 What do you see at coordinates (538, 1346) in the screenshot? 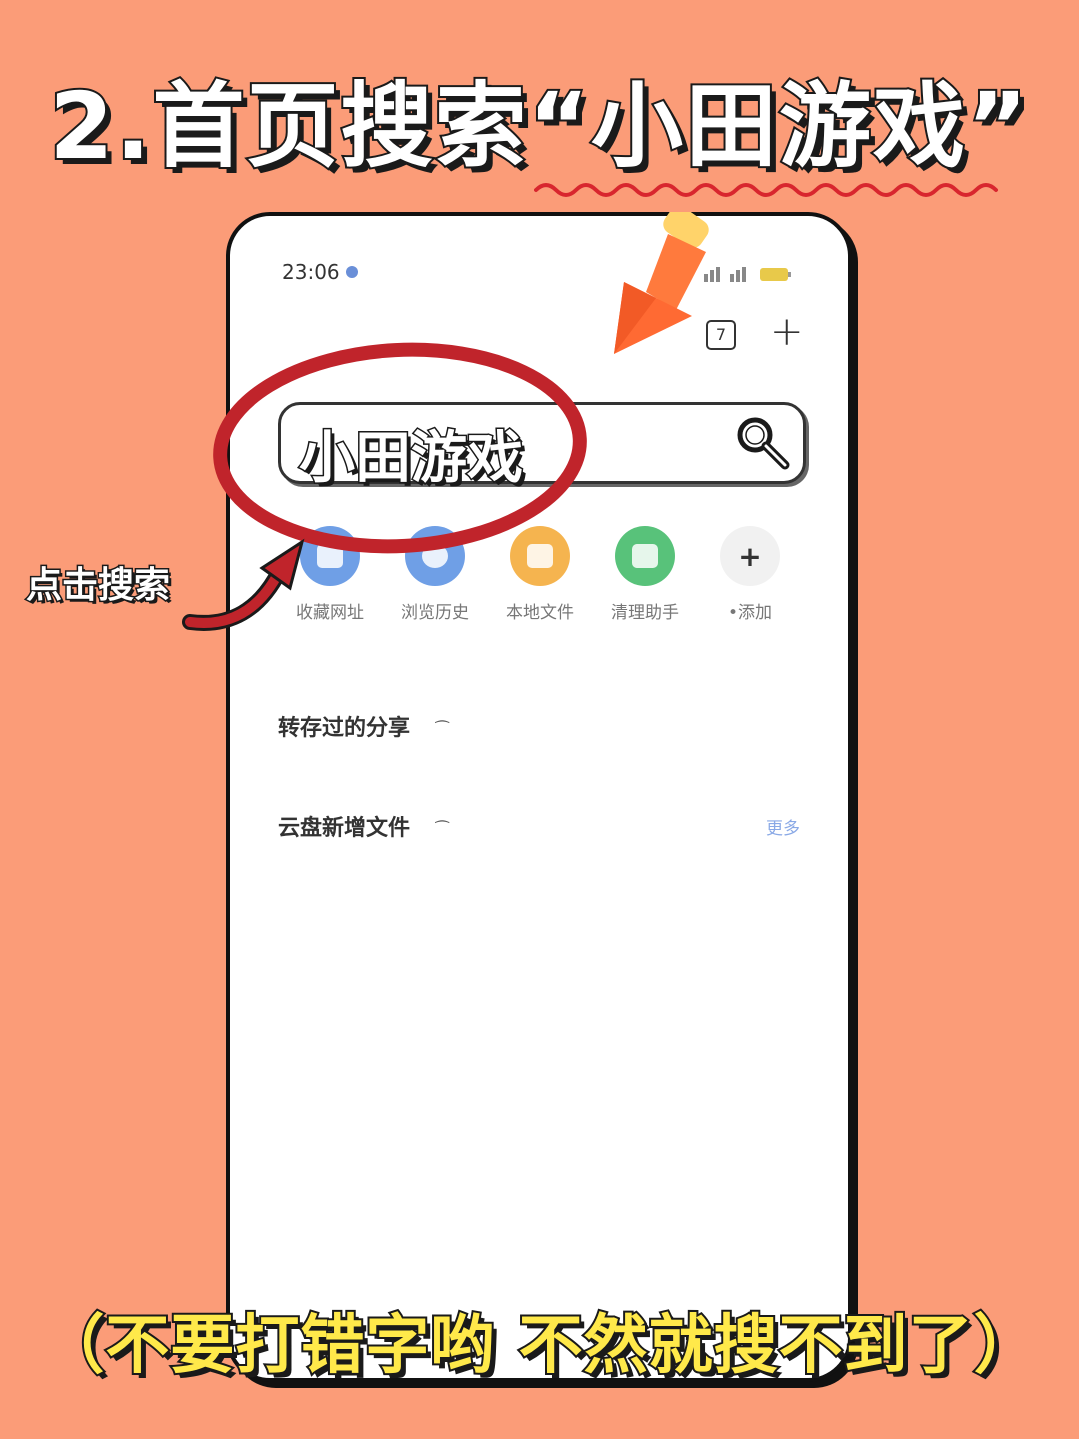
I see `bottom-note: （不要打错字哟 不然就搜不到了）` at bounding box center [538, 1346].